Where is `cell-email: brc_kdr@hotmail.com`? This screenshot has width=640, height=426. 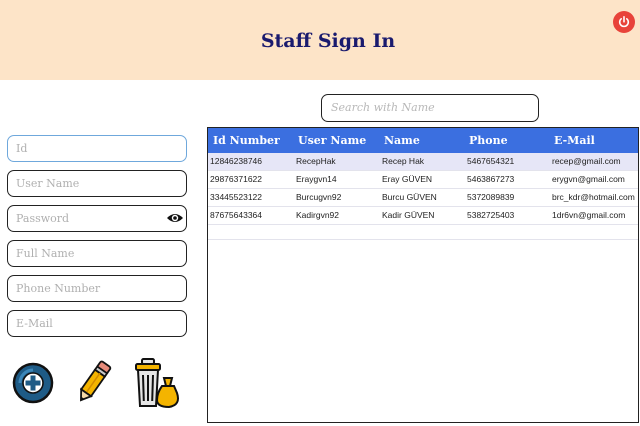 cell-email: brc_kdr@hotmail.com is located at coordinates (593, 197).